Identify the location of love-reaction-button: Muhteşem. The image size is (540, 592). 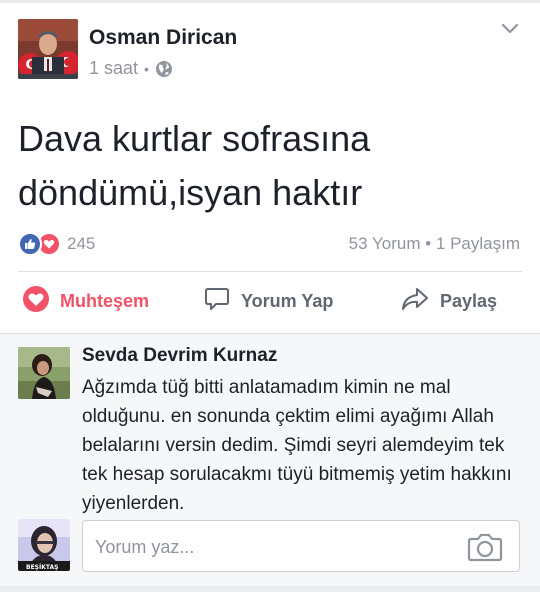
(85, 301).